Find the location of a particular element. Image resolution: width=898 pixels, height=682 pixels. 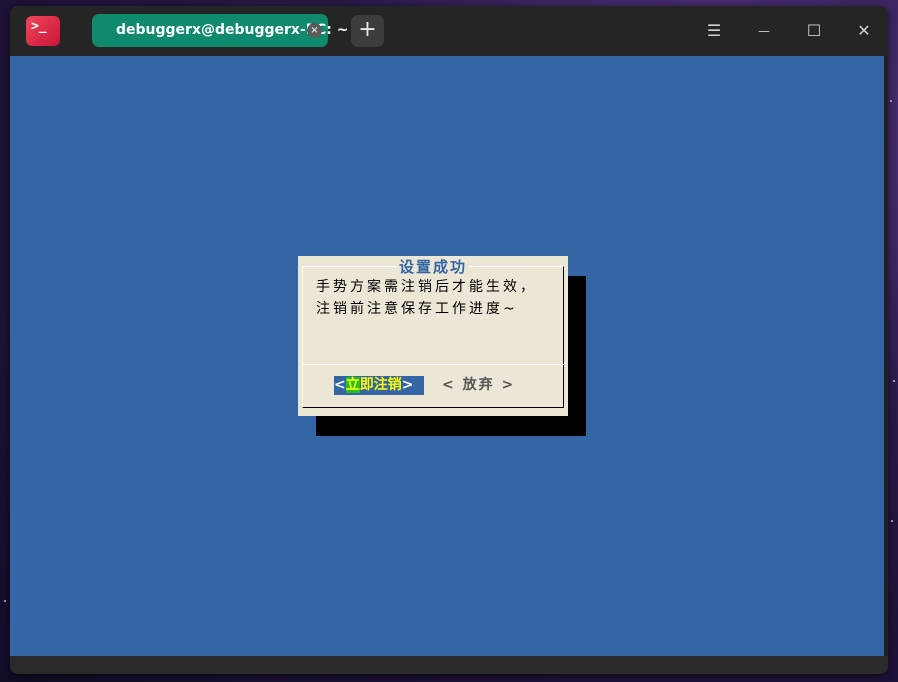

bracket-open: < is located at coordinates (340, 385).